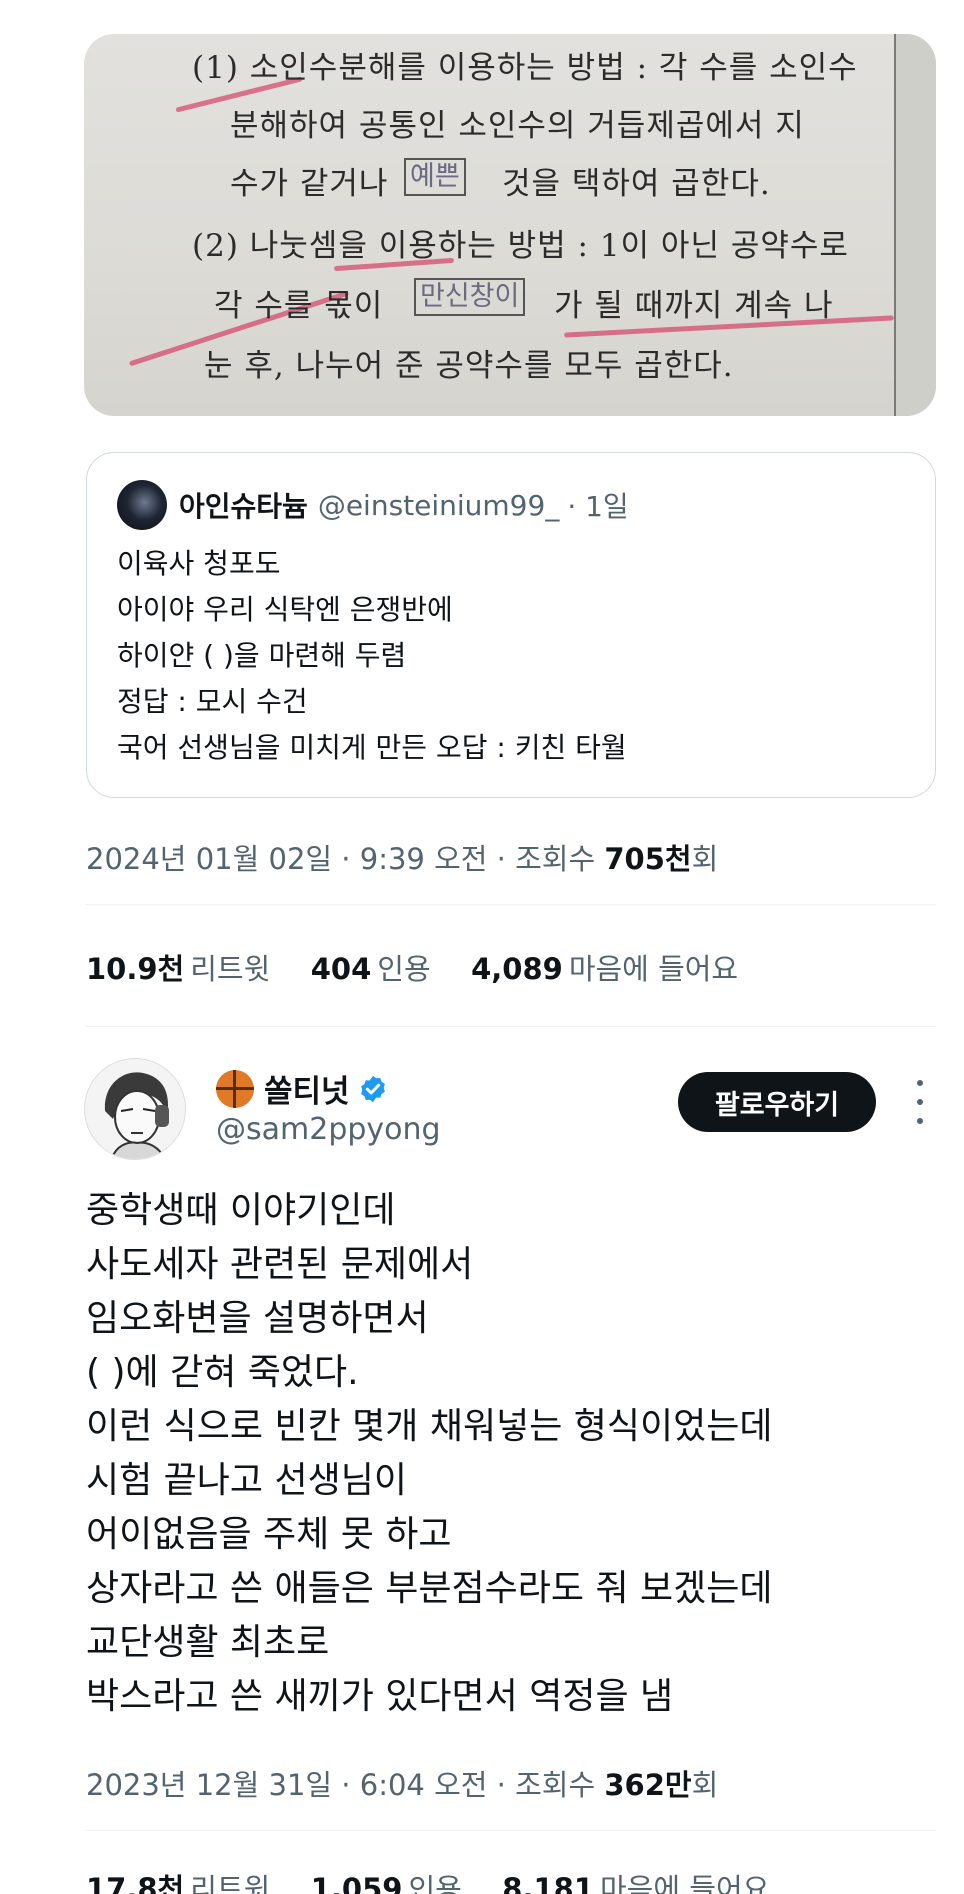 The width and height of the screenshot is (964, 1894). Describe the element at coordinates (470, 297) in the screenshot. I see `answer-box: 만신창이` at that location.